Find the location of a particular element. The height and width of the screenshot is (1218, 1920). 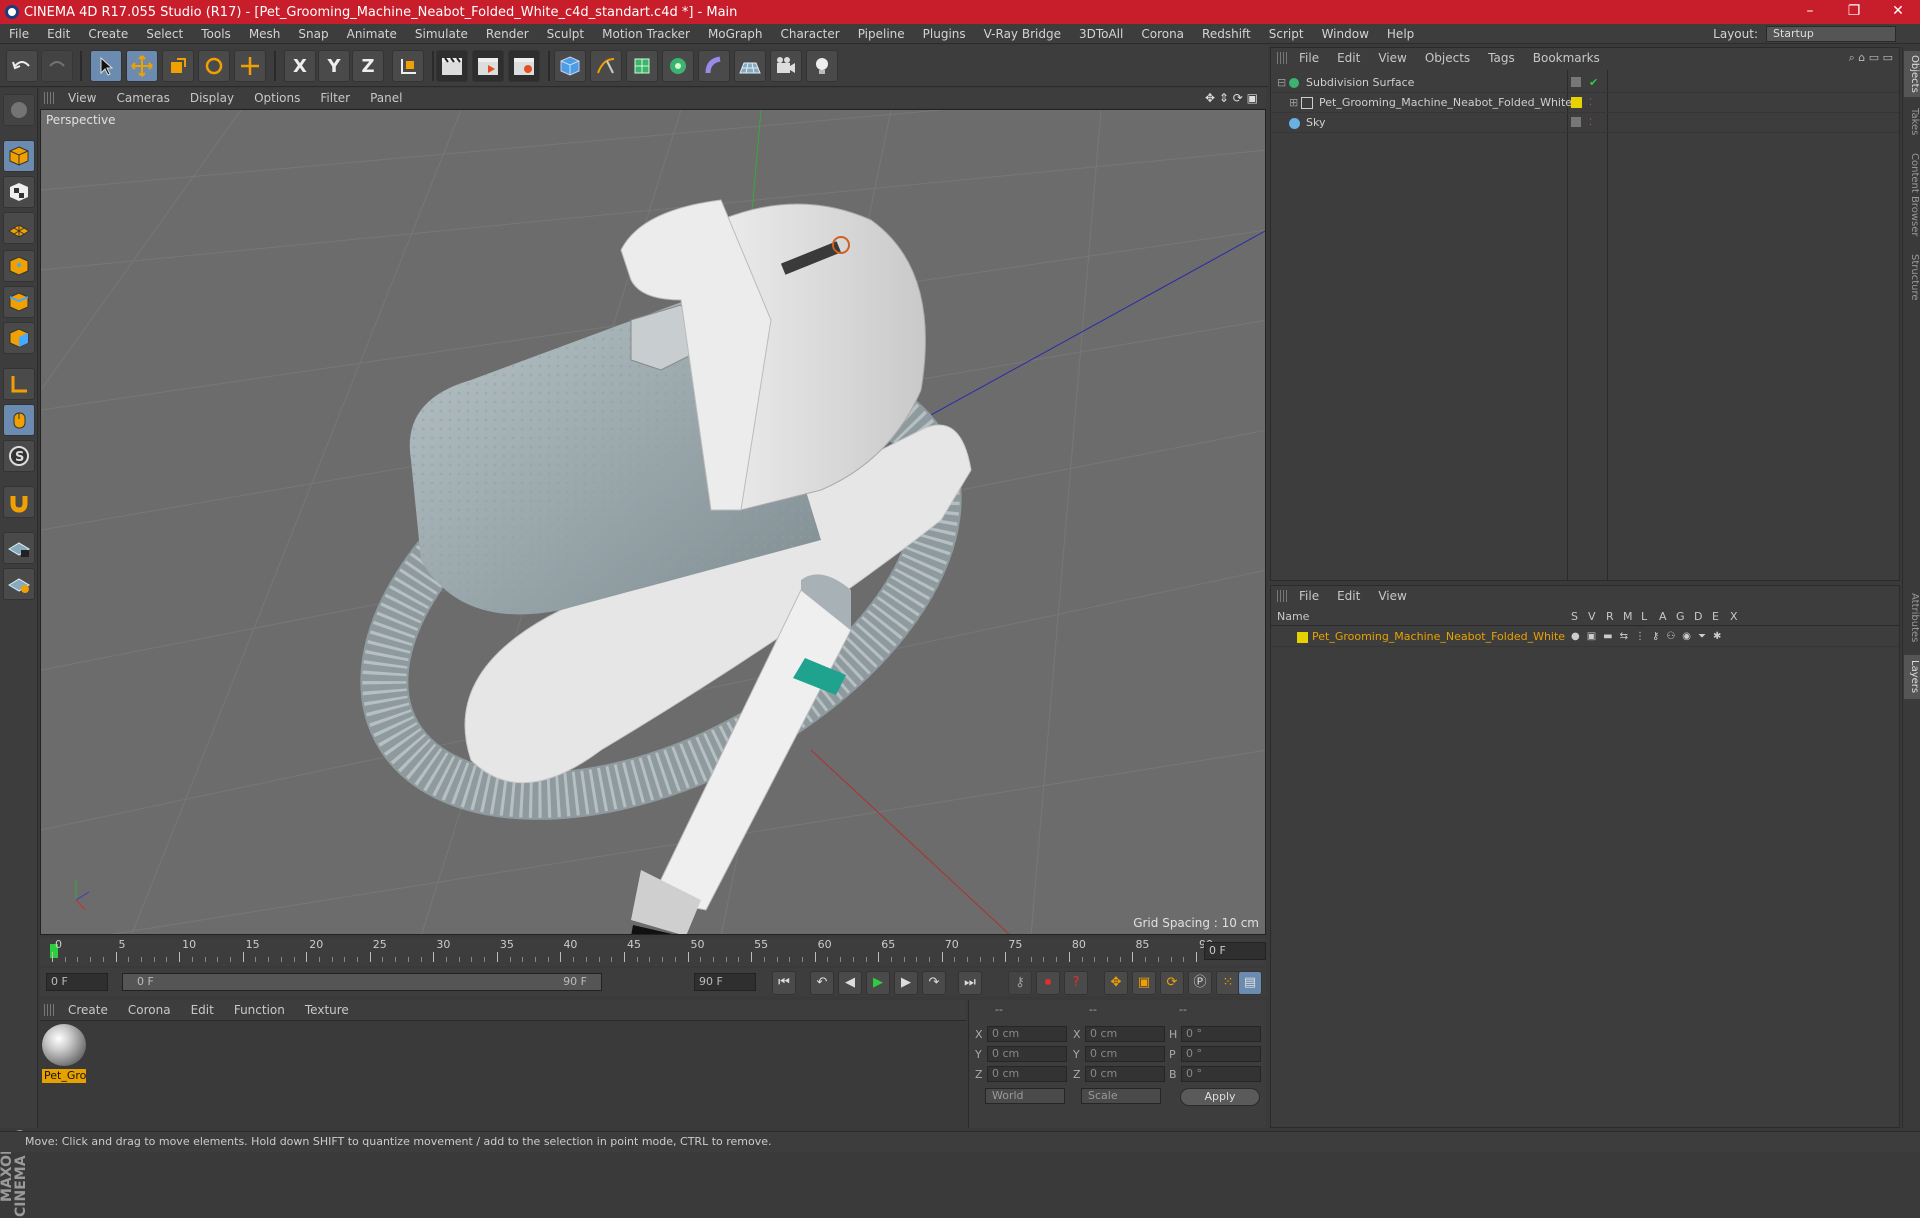

apply-button: Apply is located at coordinates (1220, 1097).